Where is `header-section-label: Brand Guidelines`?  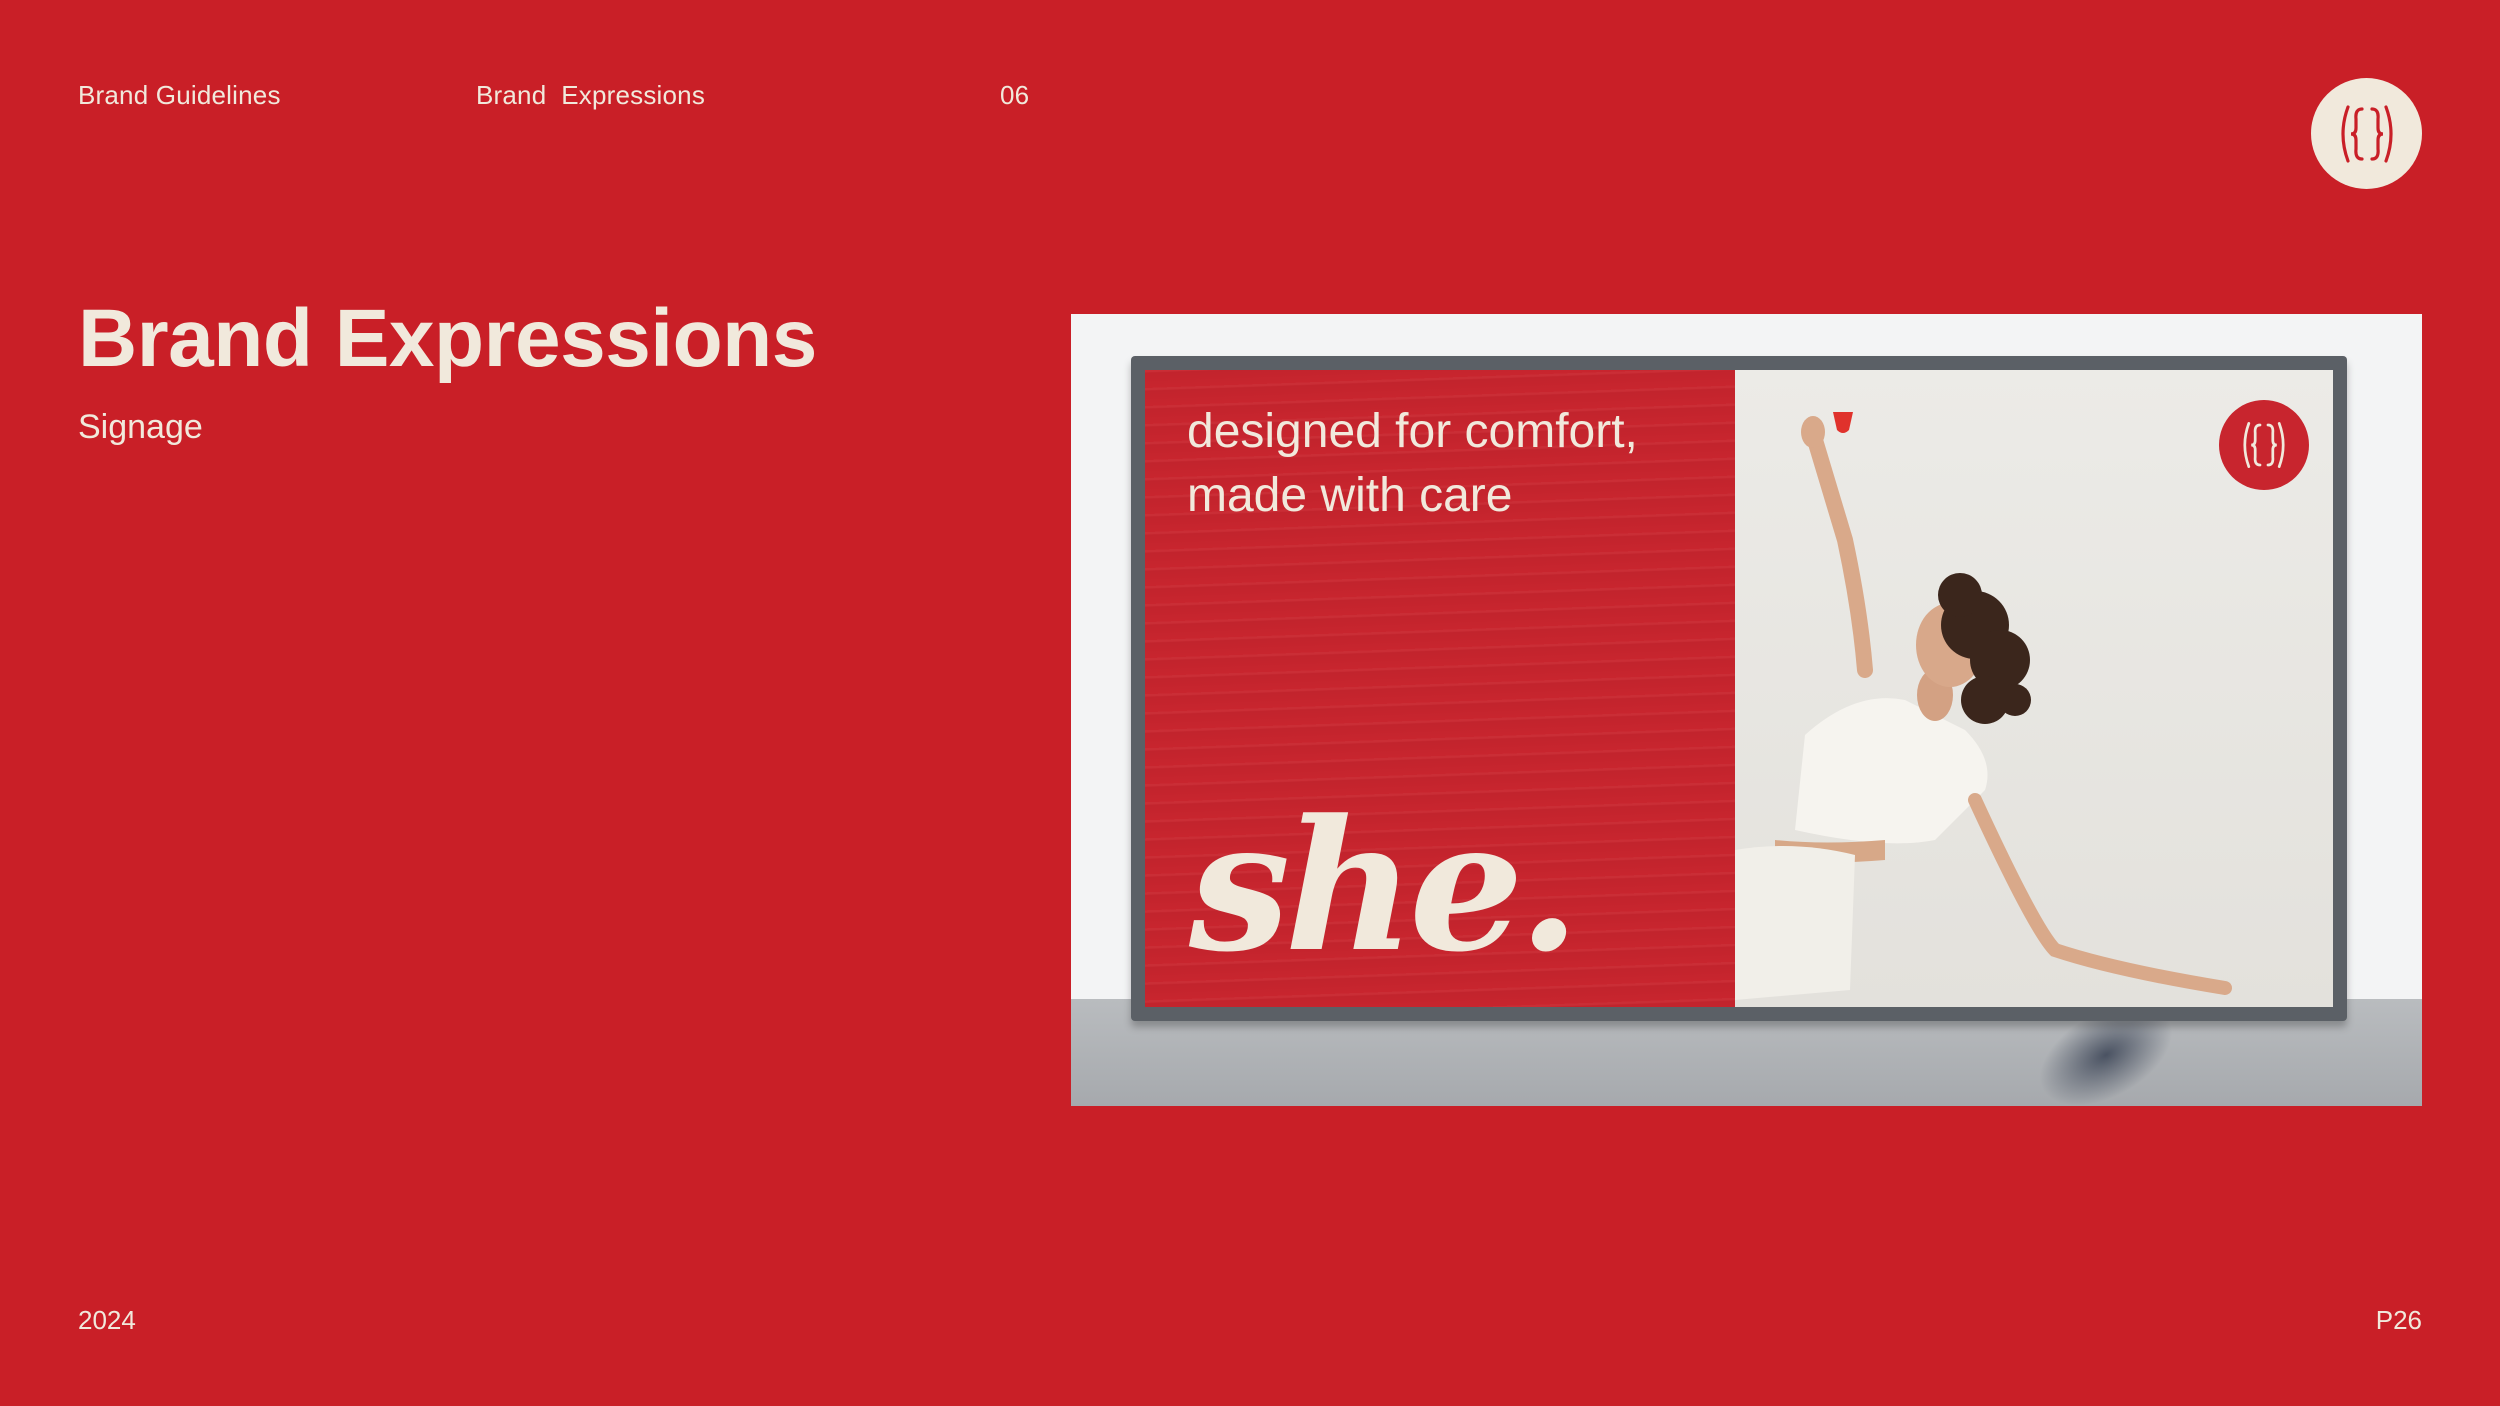
header-section-label: Brand Guidelines is located at coordinates (179, 95).